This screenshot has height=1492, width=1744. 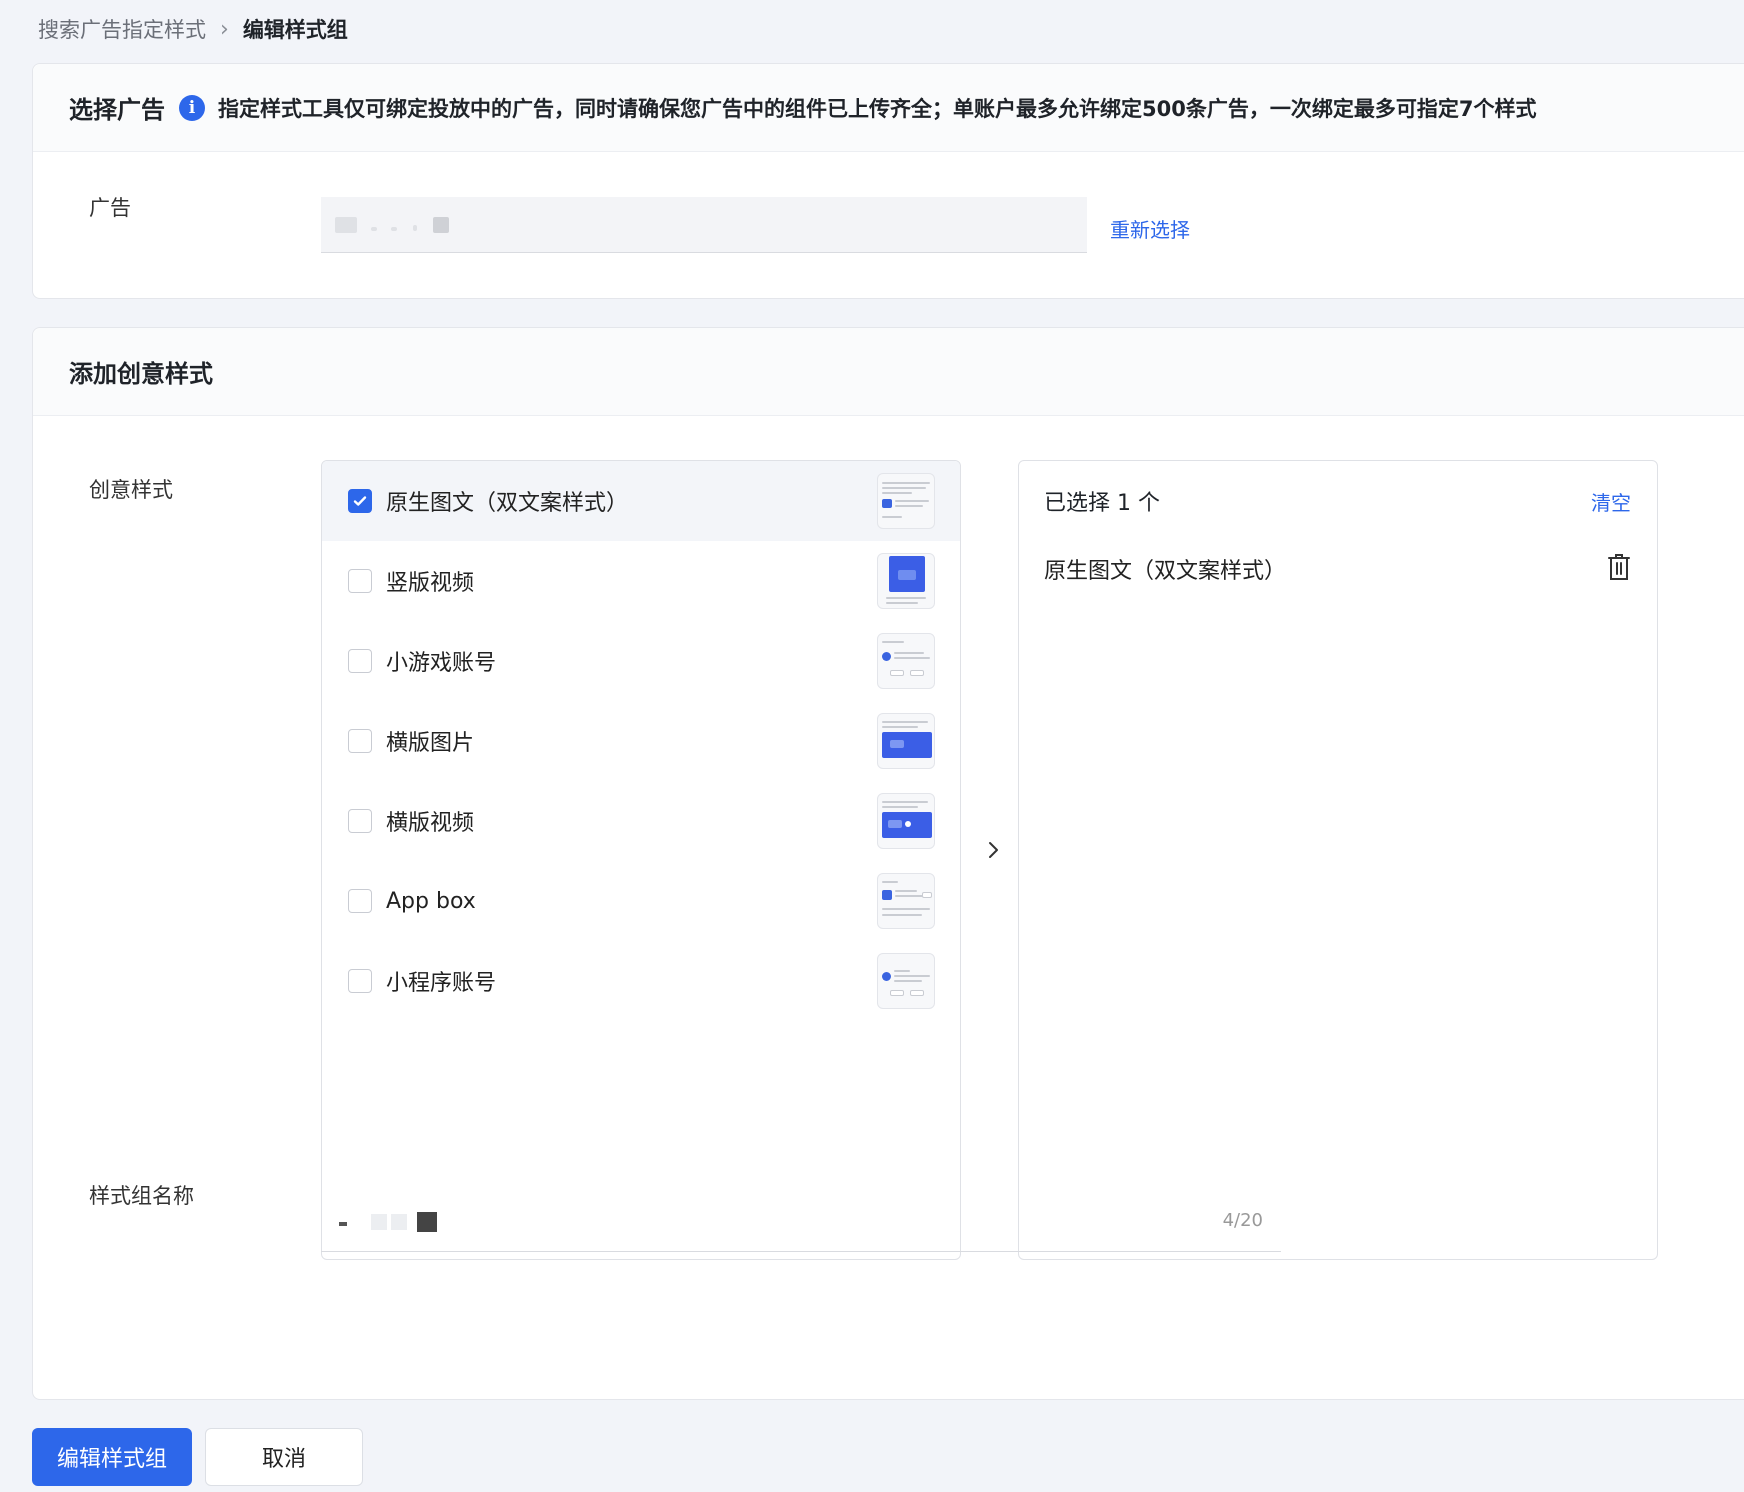 What do you see at coordinates (888, 372) in the screenshot?
I see `creative-style-header: 添加创意样式` at bounding box center [888, 372].